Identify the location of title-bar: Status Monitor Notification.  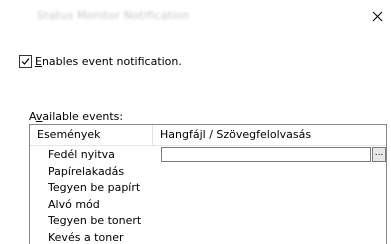
(195, 16).